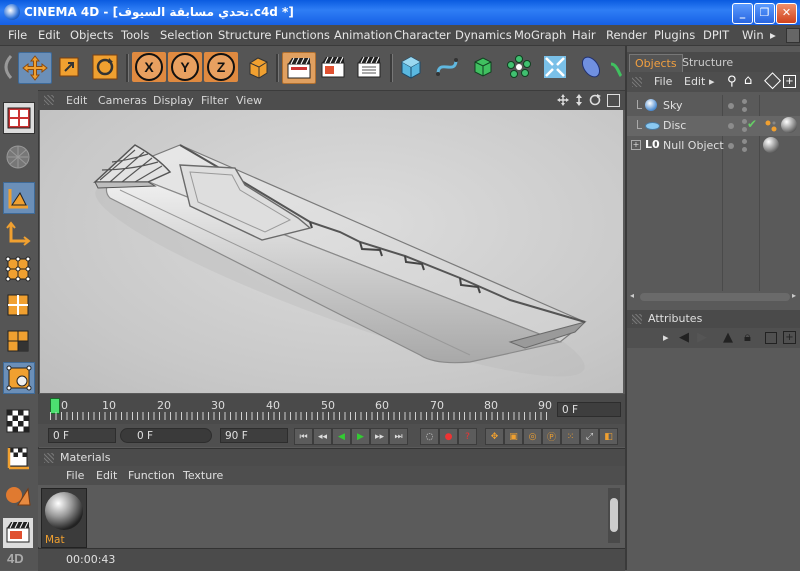 This screenshot has width=800, height=571. What do you see at coordinates (794, 295) in the screenshot?
I see `scroll-right-icon: ▸` at bounding box center [794, 295].